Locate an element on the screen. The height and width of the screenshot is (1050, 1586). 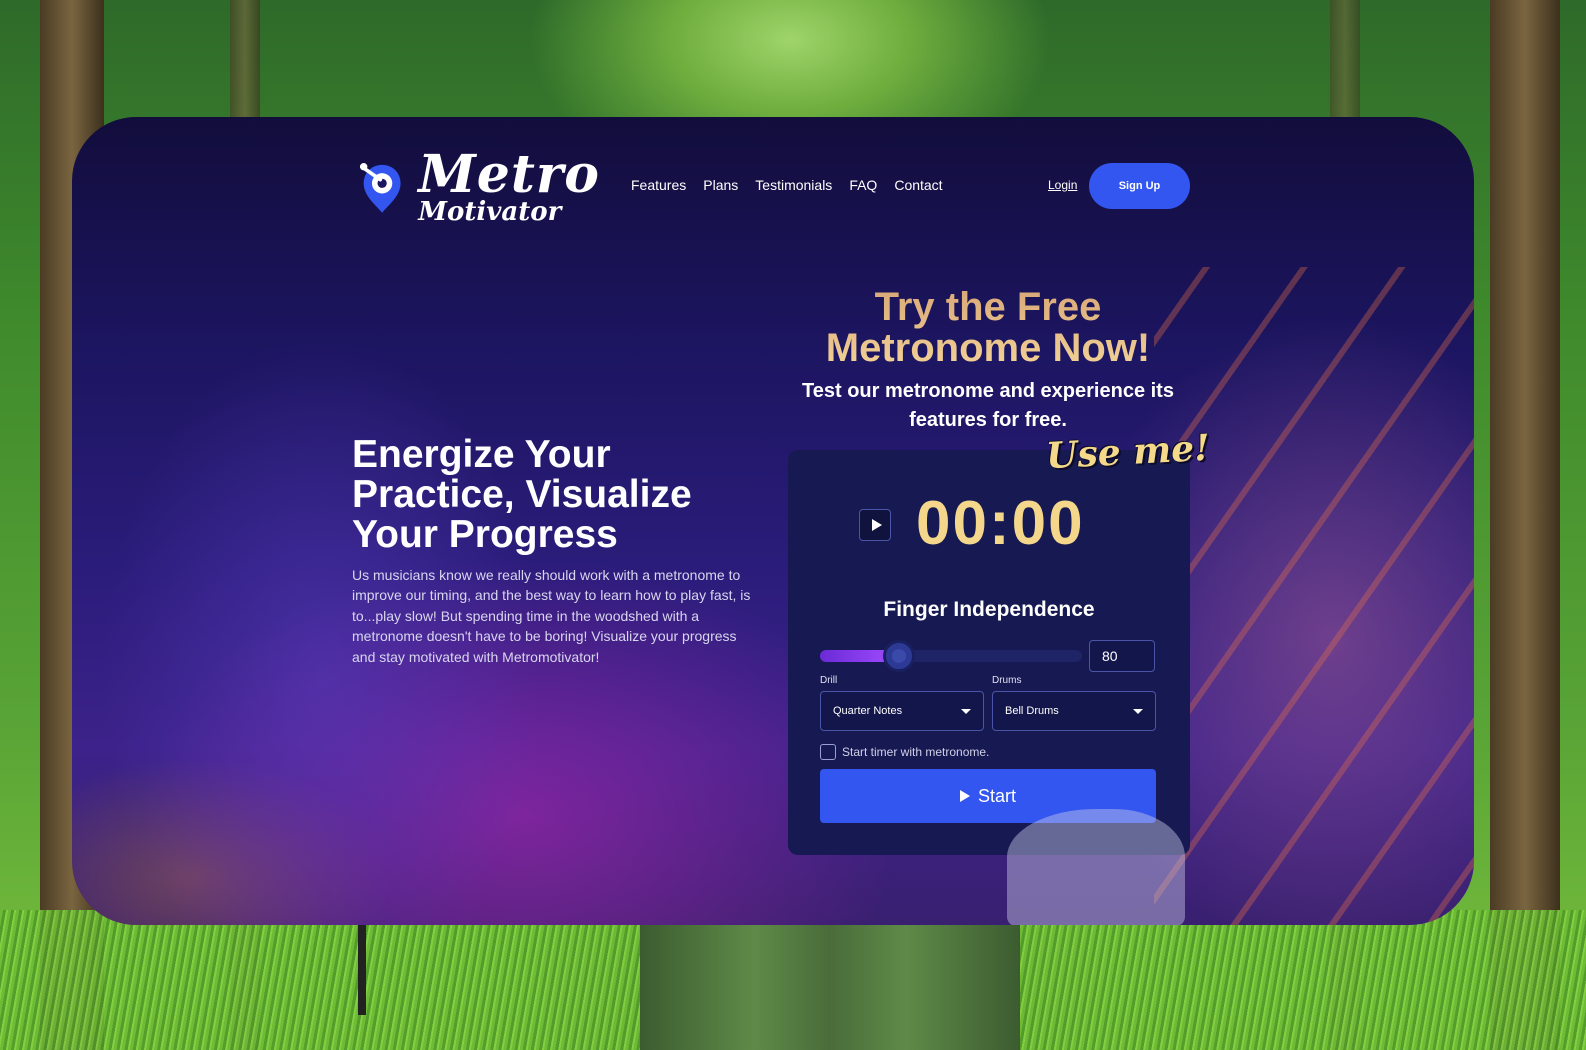
nav-item-features: Features is located at coordinates (658, 185).